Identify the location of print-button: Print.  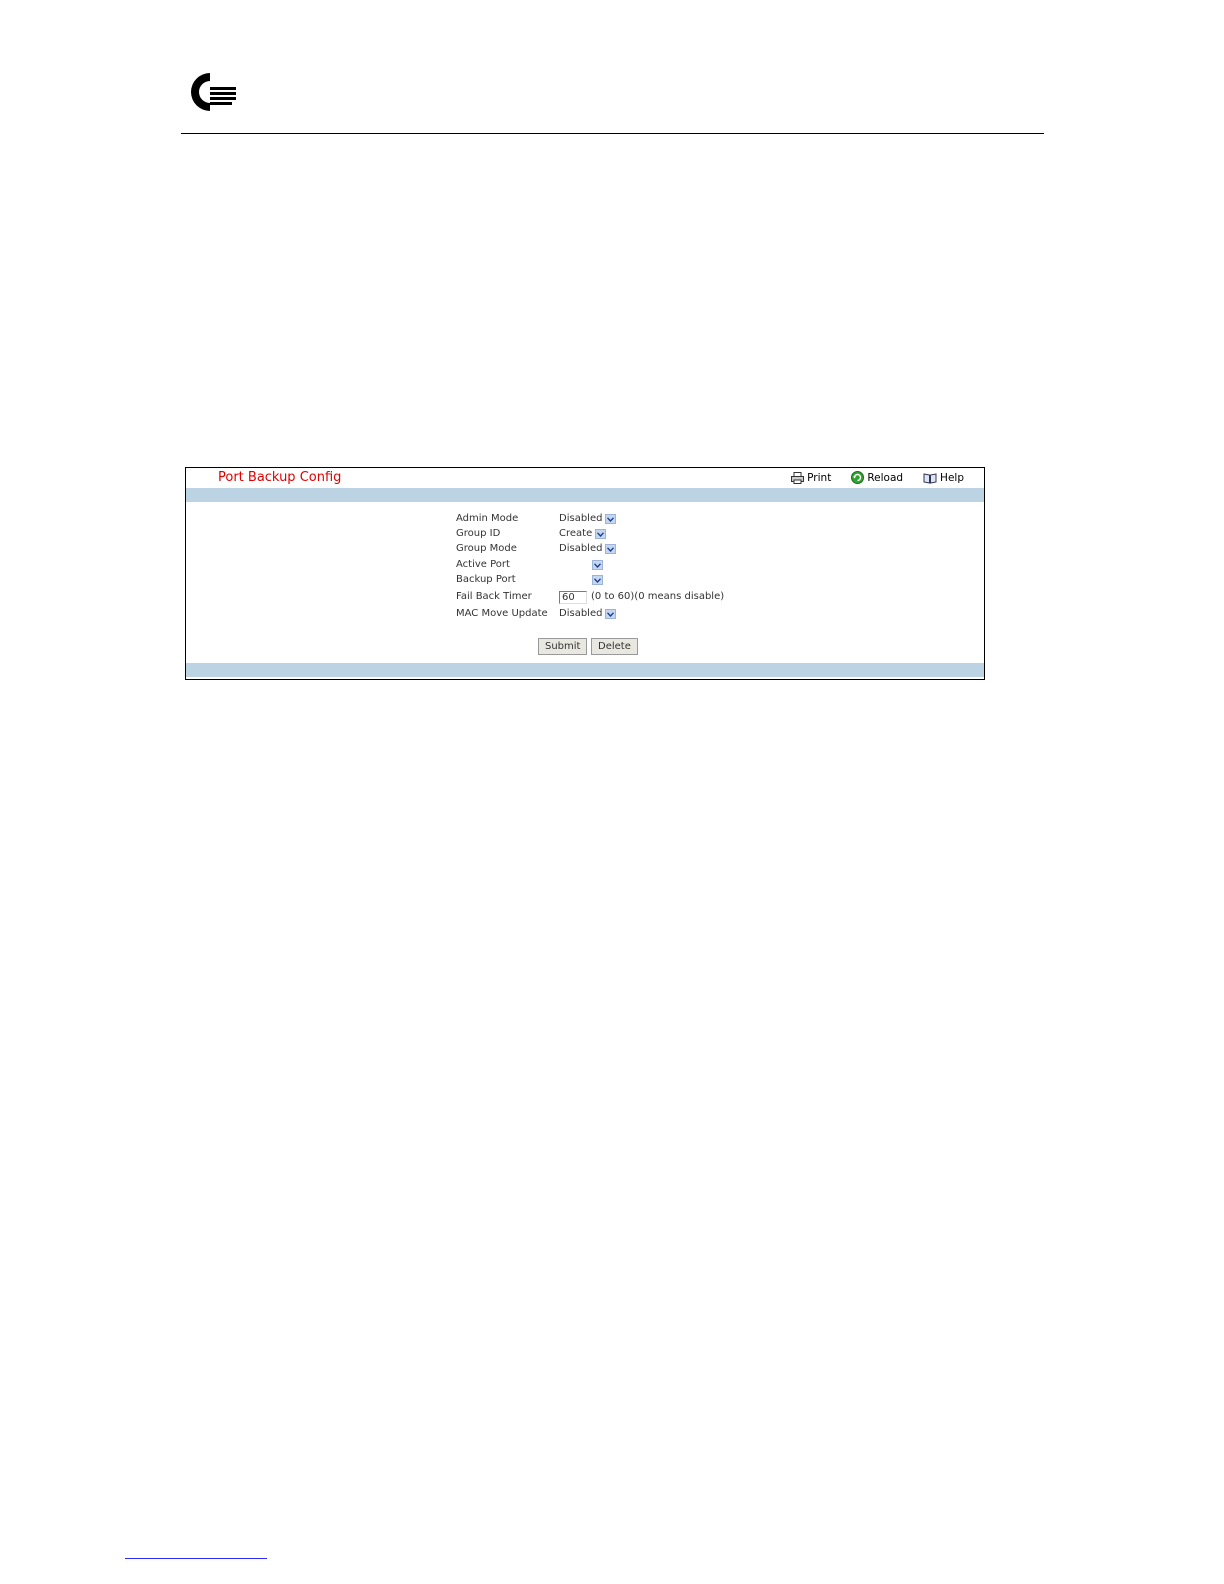
(811, 477).